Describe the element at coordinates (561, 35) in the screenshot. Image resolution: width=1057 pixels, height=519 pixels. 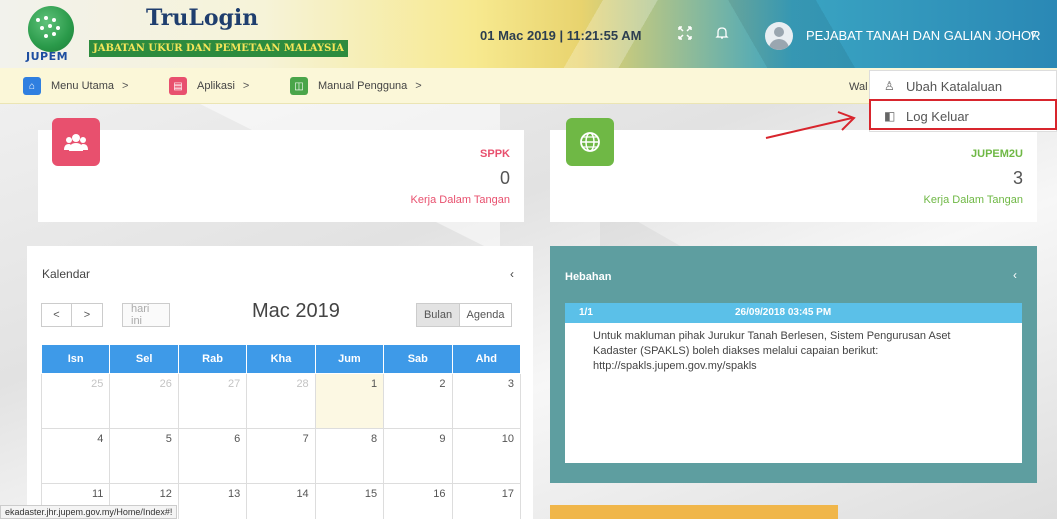
I see `datetime: 01 Mac 2019 | 11:21:55 AM` at that location.